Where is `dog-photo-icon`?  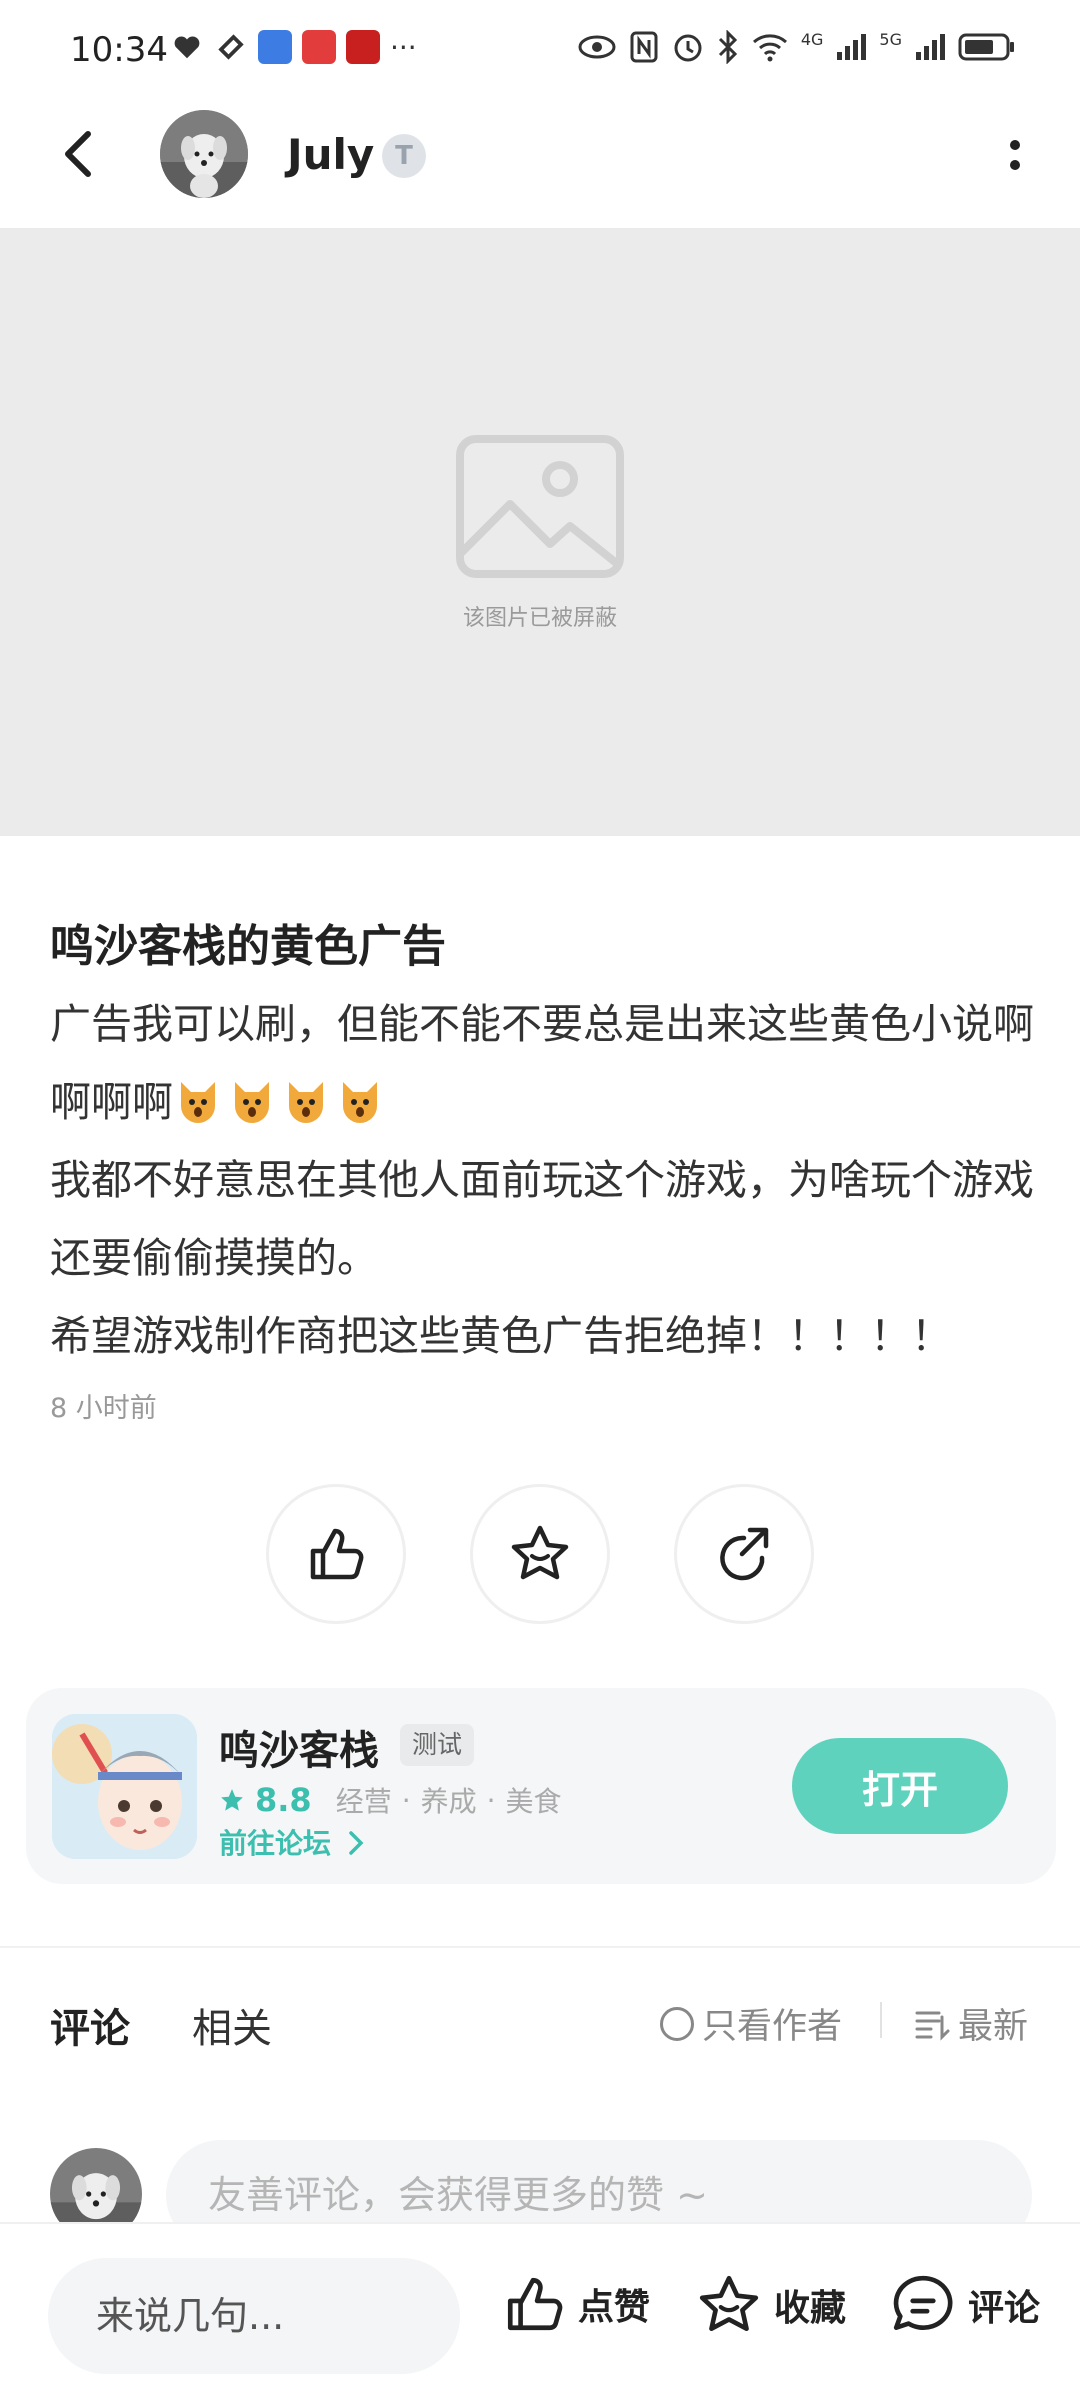 dog-photo-icon is located at coordinates (204, 154).